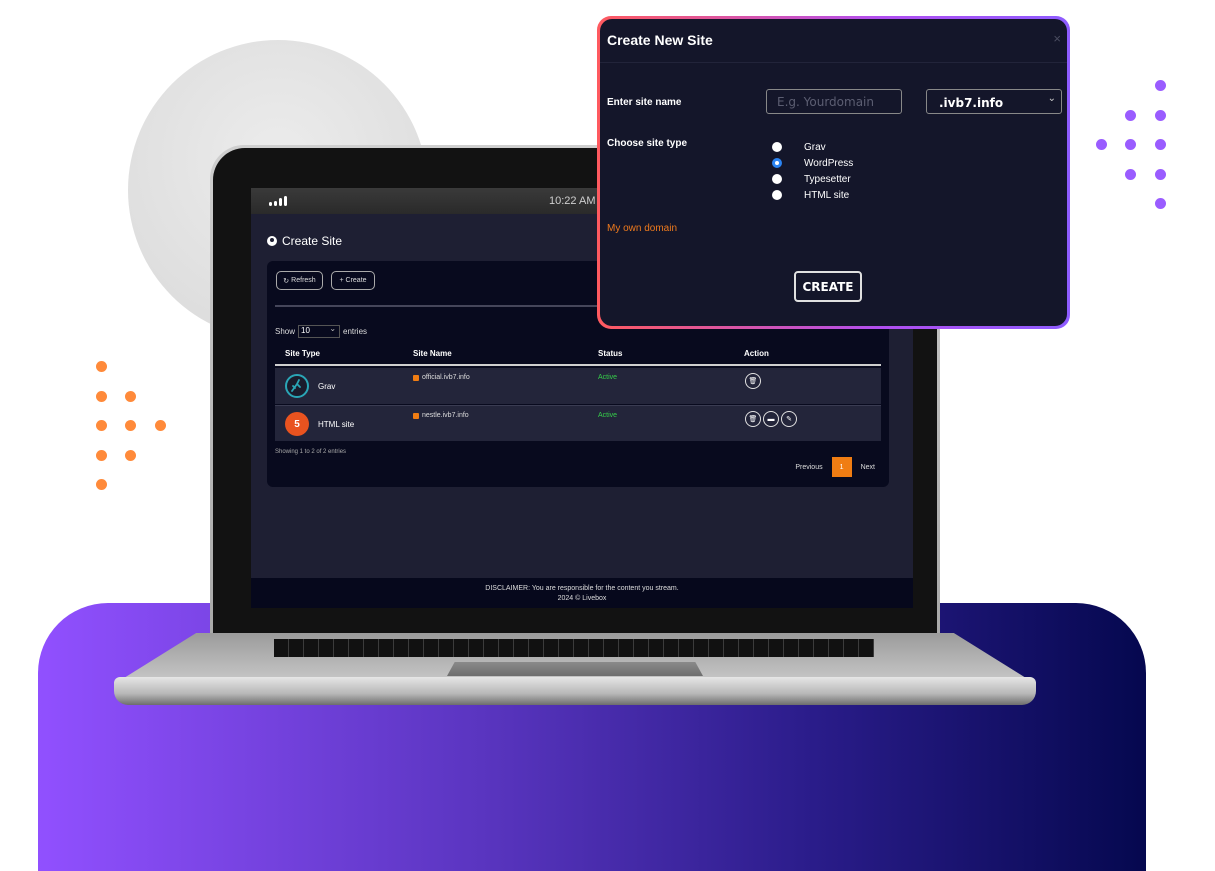 Image resolution: width=1215 pixels, height=871 pixels. Describe the element at coordinates (833, 41) in the screenshot. I see `modal-title: Create New Site` at that location.